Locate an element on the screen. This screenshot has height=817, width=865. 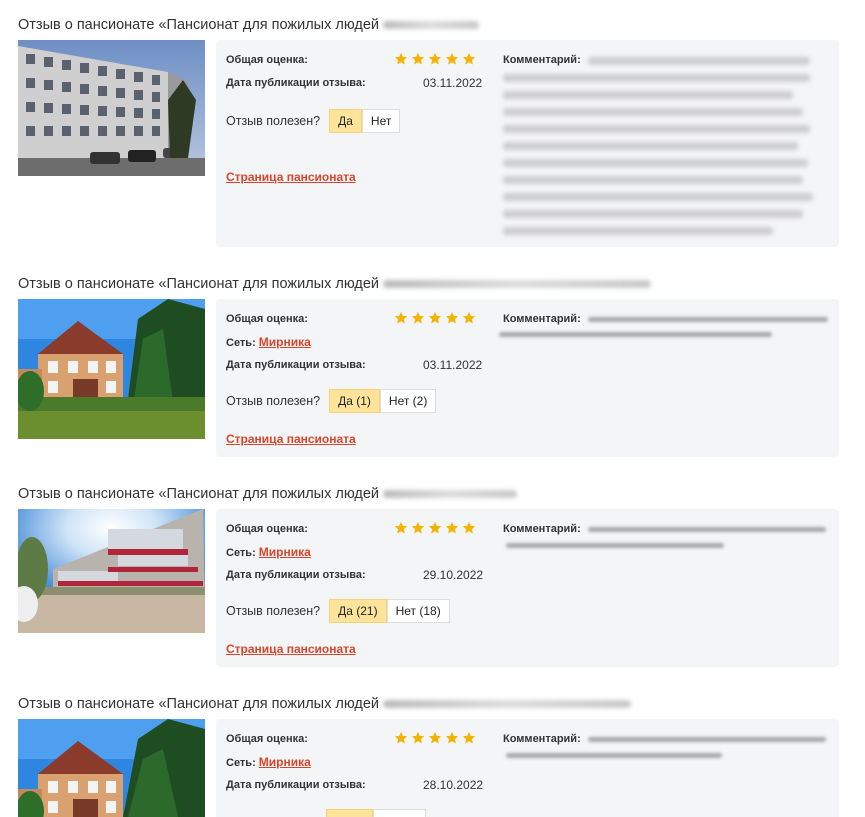
publication-date: 29.10.2022 is located at coordinates (453, 575).